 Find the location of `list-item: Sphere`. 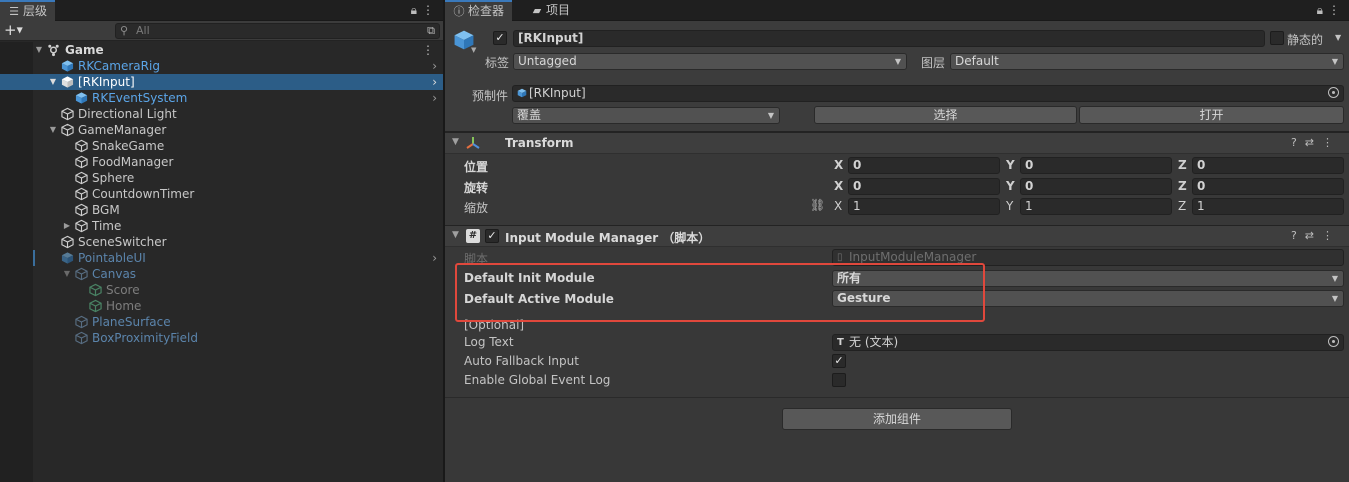

list-item: Sphere is located at coordinates (221, 178).